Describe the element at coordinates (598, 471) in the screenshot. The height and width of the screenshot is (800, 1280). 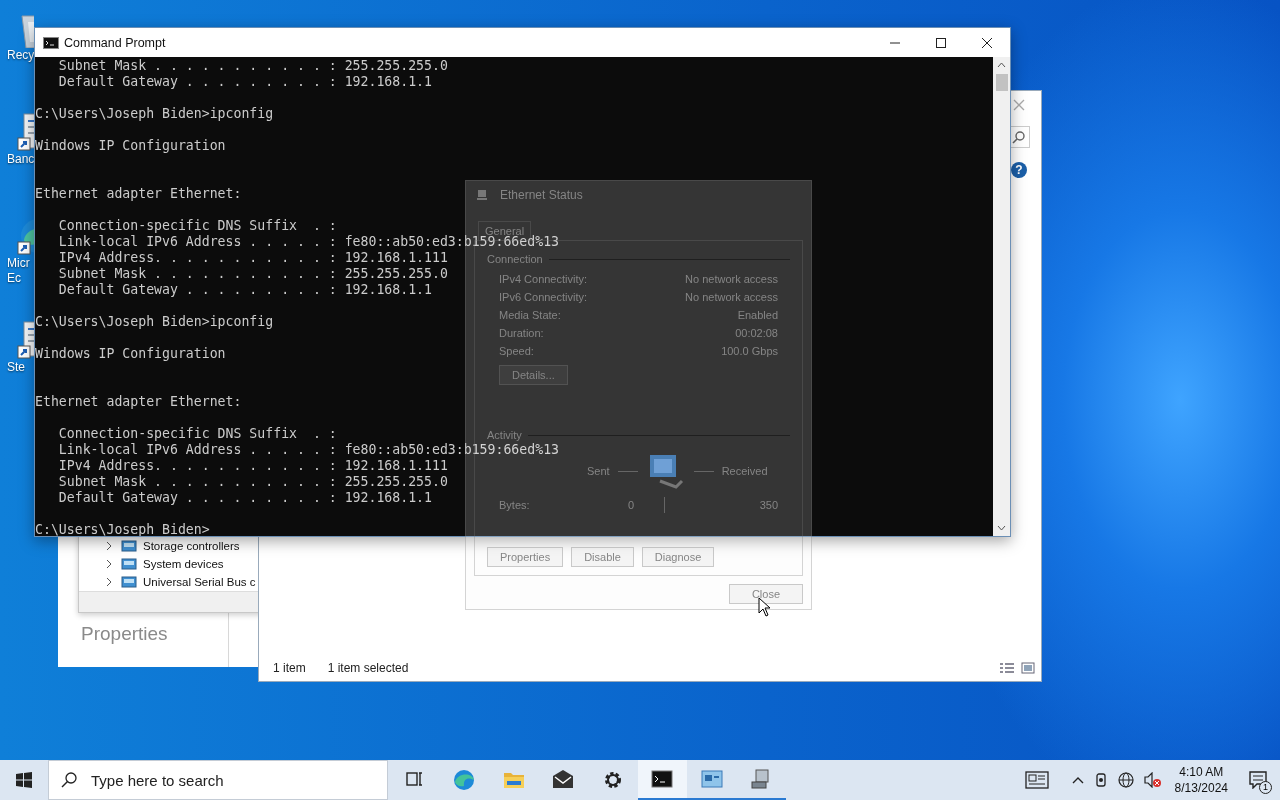
I see `sent-label: Sent` at that location.